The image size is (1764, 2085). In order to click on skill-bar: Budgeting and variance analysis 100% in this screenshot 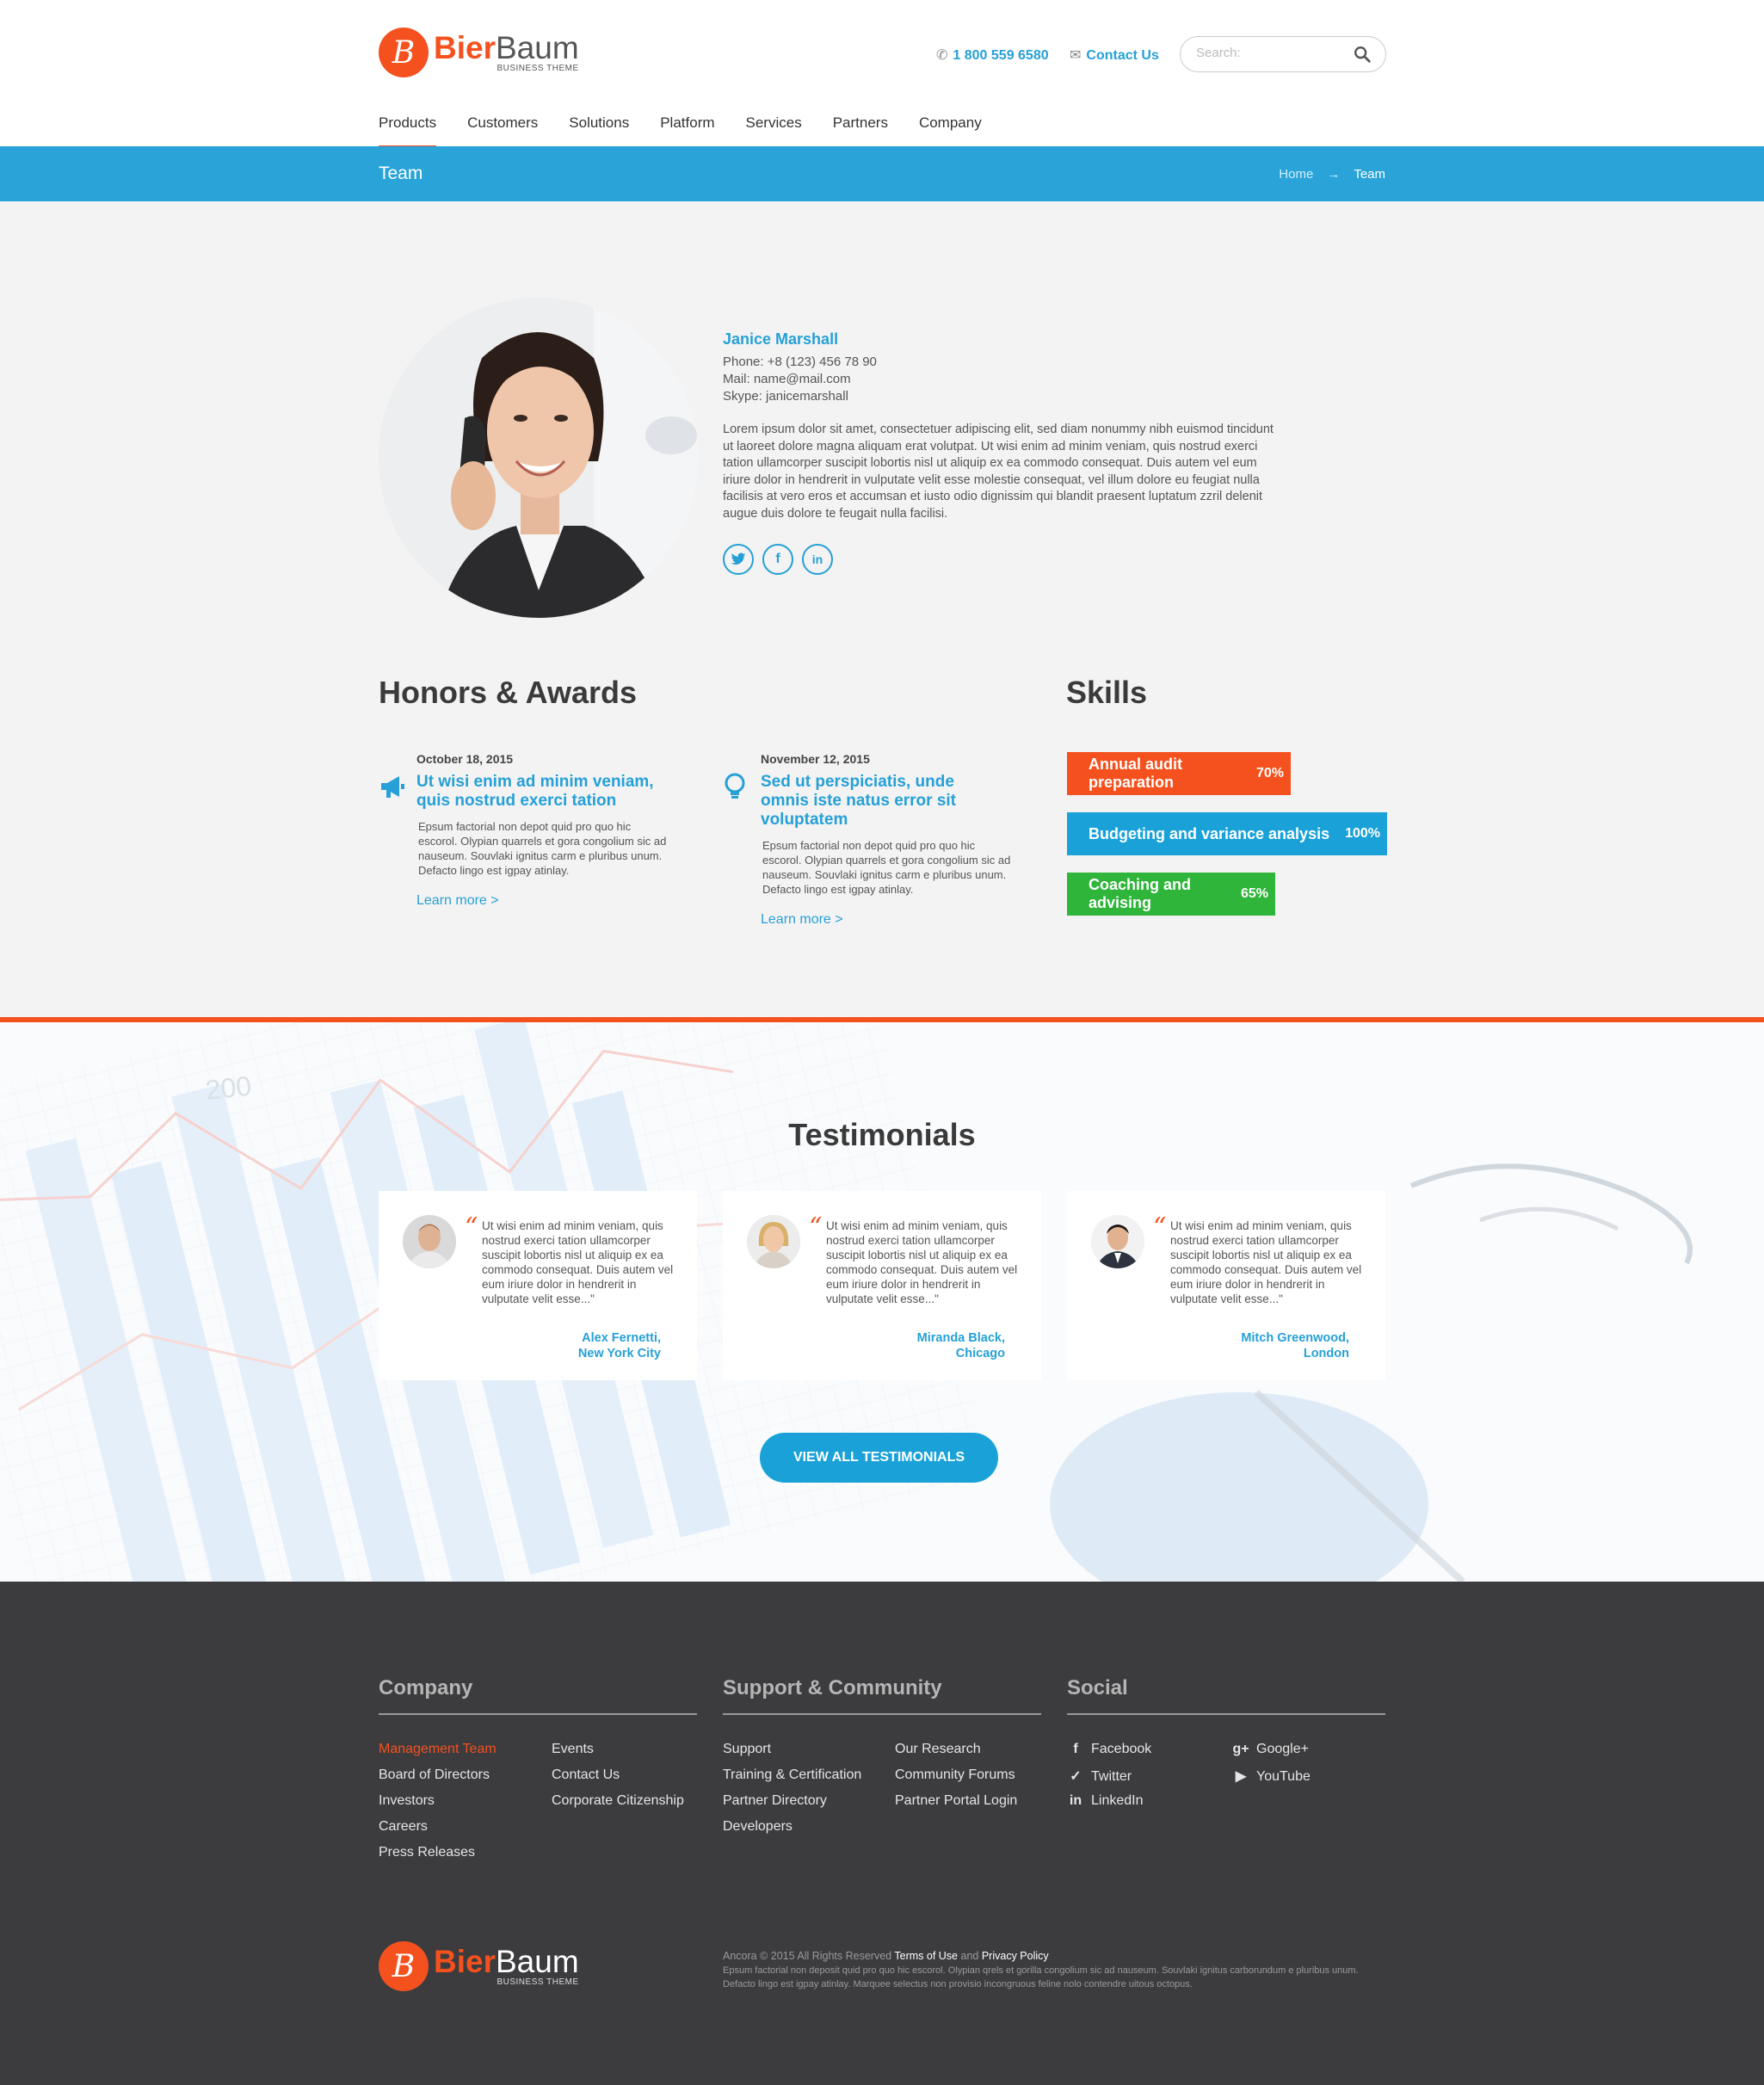, I will do `click(1227, 833)`.